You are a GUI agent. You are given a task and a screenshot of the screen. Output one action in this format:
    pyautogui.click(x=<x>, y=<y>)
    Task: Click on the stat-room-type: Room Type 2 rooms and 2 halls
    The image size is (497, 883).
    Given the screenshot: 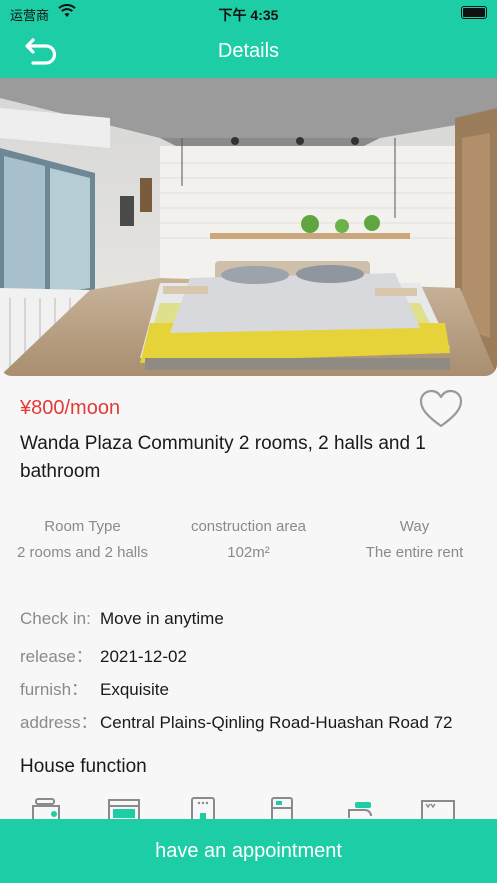 What is the action you would take?
    pyautogui.click(x=82, y=539)
    